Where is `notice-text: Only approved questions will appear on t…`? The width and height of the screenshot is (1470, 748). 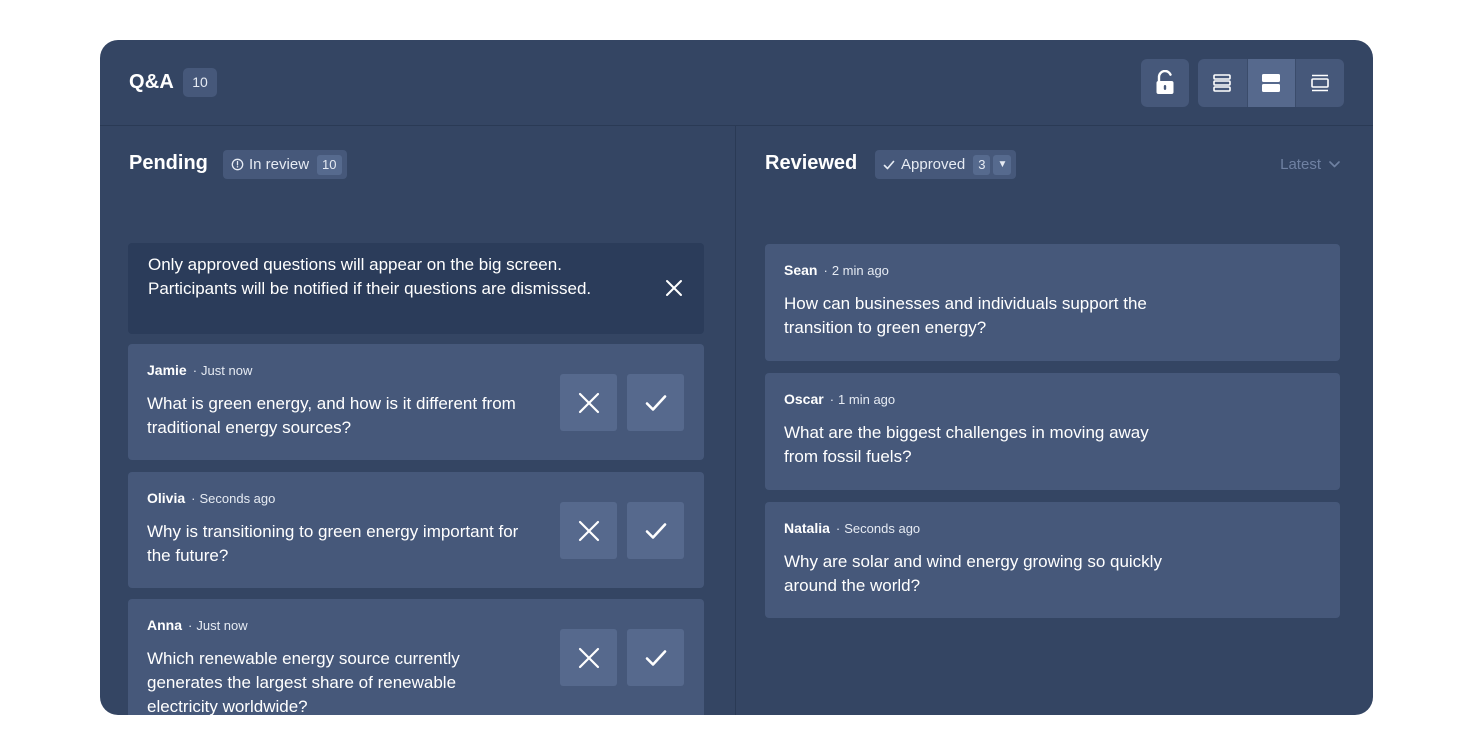
notice-text: Only approved questions will appear on t… is located at coordinates (370, 276).